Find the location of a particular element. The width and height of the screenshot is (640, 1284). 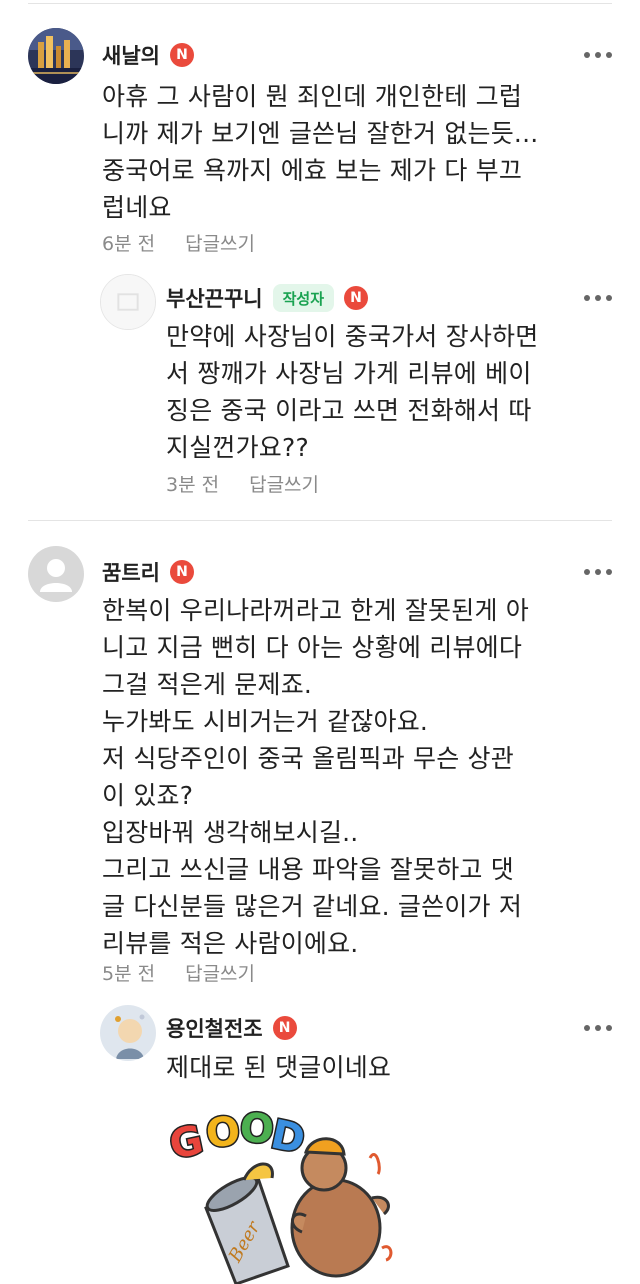

comment-time: 3분 전 is located at coordinates (193, 485).